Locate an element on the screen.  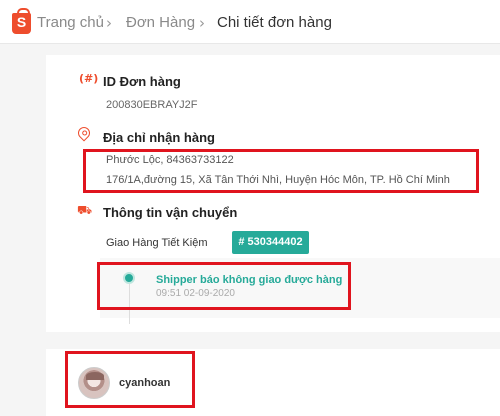
address-title: Địa chỉ nhận hàng is located at coordinates (159, 137).